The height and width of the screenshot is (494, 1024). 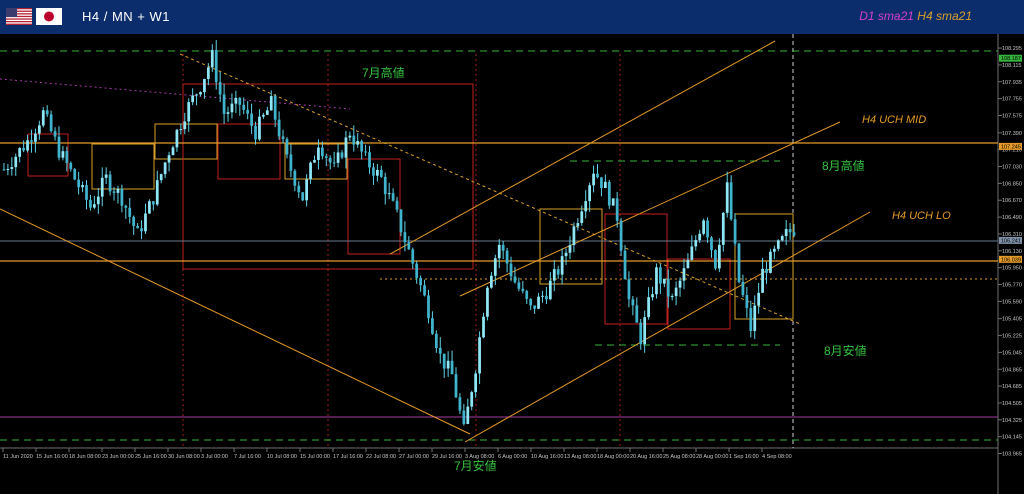 What do you see at coordinates (1012, 134) in the screenshot?
I see `price-tick-label: 107.390` at bounding box center [1012, 134].